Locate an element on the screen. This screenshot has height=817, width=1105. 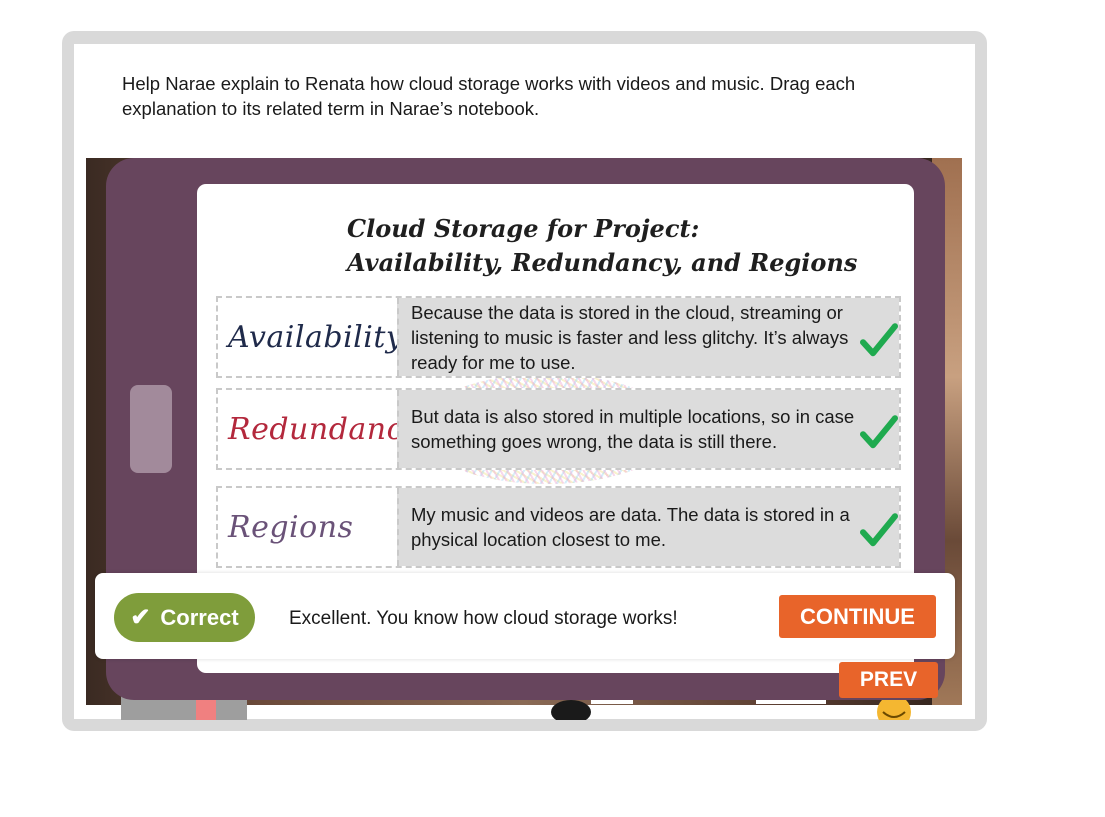
prev-button: PREV is located at coordinates (888, 680).